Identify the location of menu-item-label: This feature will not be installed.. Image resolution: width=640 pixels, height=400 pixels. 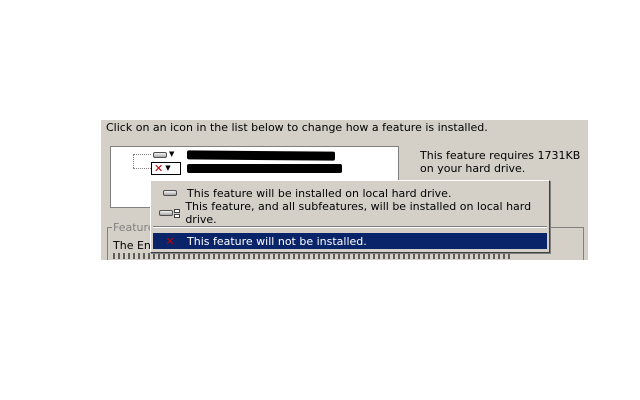
(277, 241).